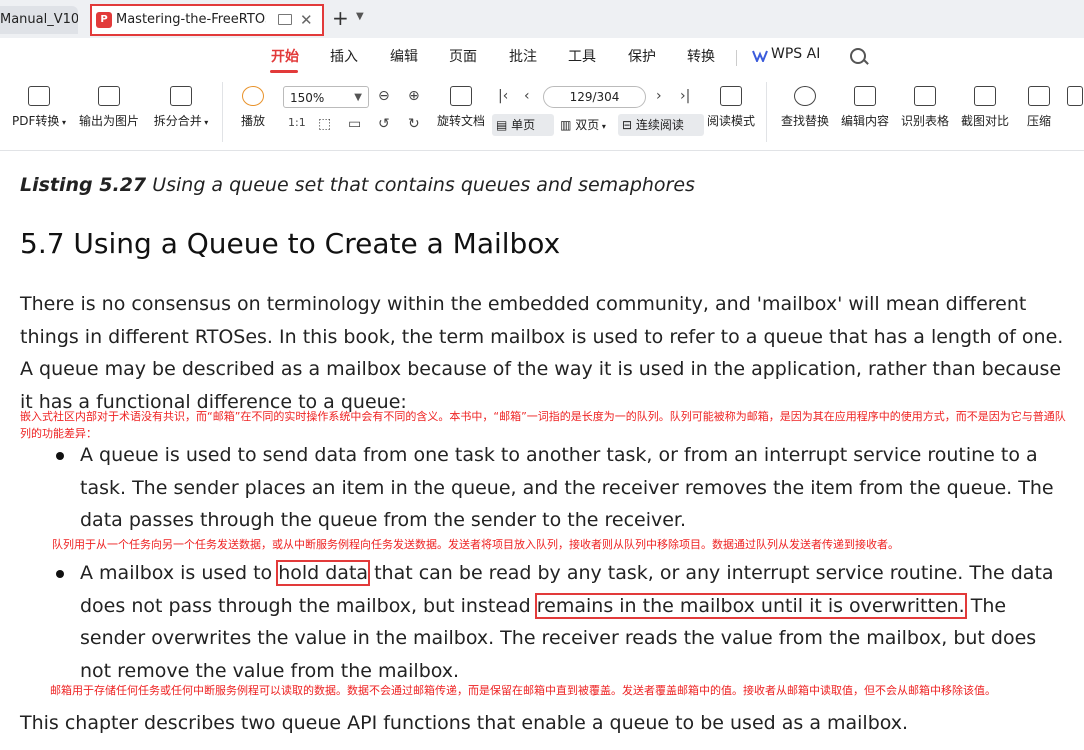 This screenshot has width=1084, height=750. I want to click on page-number-input: 129/304, so click(594, 97).